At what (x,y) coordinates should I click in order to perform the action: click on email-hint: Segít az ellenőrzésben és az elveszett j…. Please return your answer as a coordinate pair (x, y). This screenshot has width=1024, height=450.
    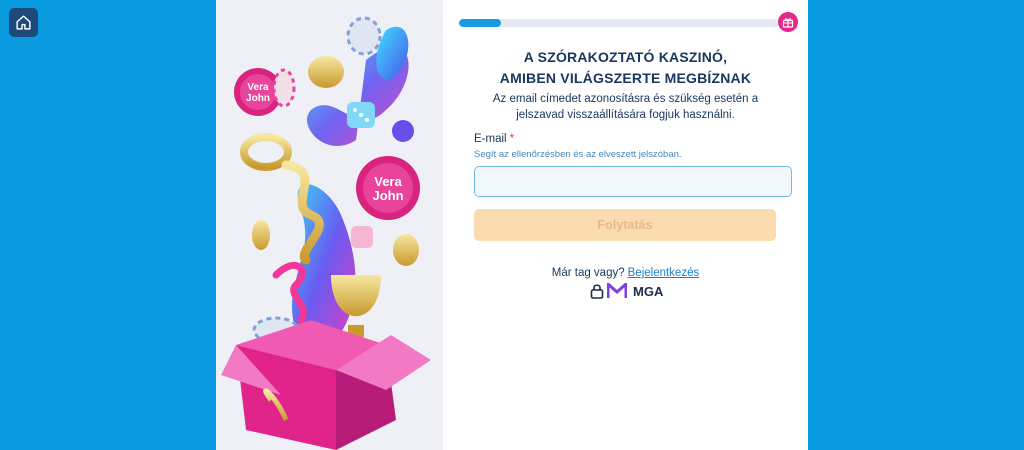
    Looking at the image, I should click on (578, 154).